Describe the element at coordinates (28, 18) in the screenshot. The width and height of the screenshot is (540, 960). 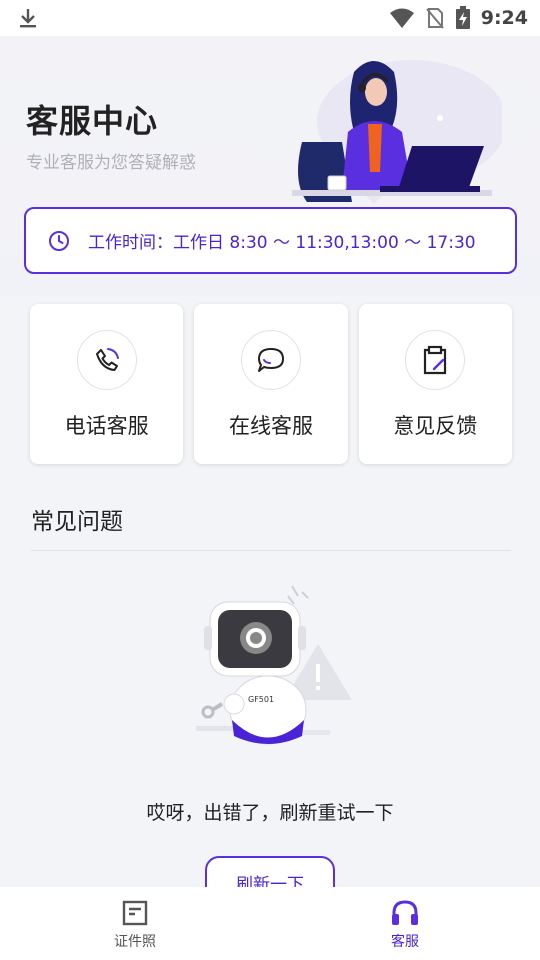
I see `download-icon` at that location.